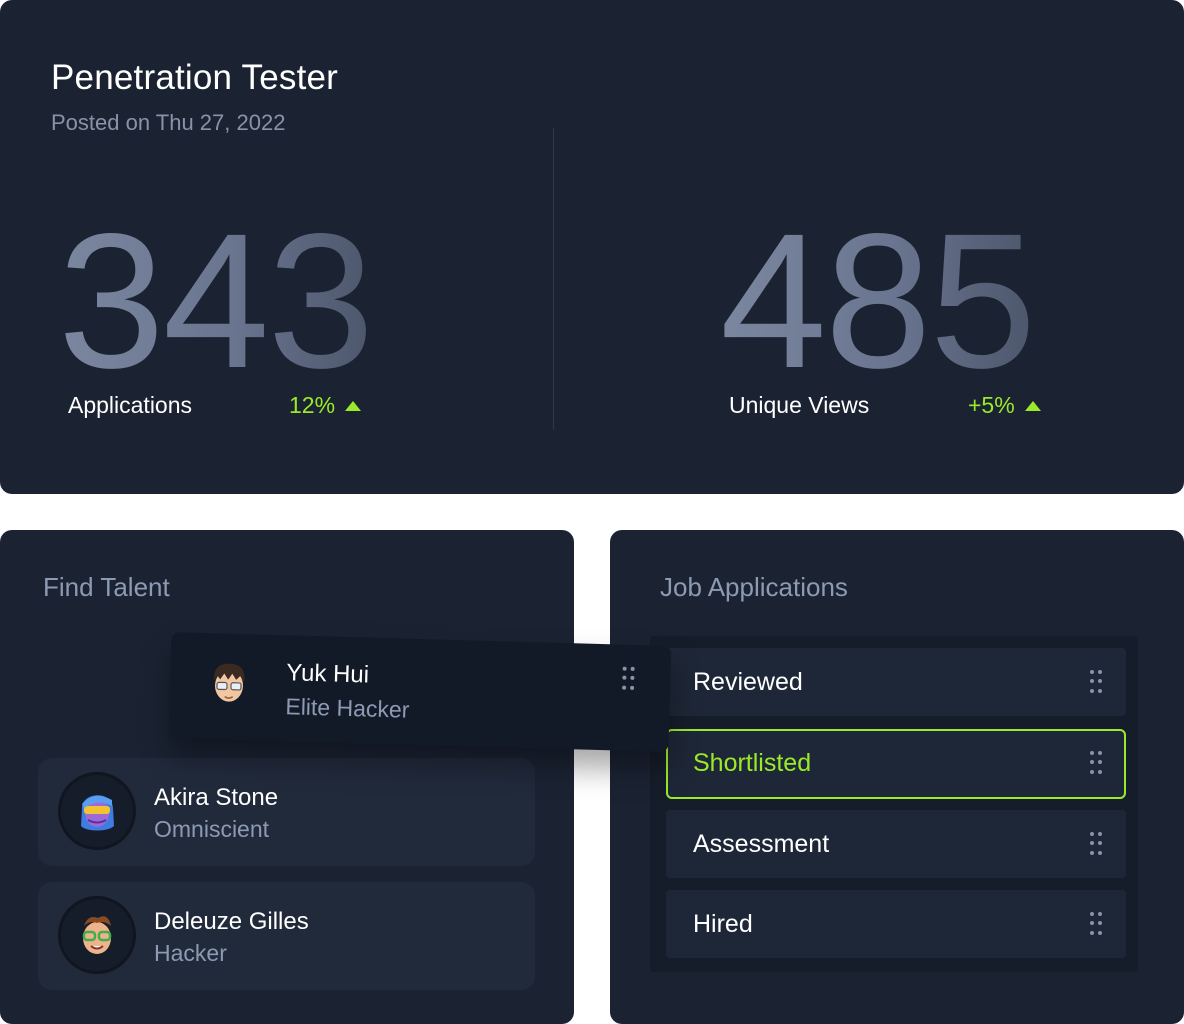  Describe the element at coordinates (168, 122) in the screenshot. I see `posted-date: Posted on Thu 27, 2022` at that location.